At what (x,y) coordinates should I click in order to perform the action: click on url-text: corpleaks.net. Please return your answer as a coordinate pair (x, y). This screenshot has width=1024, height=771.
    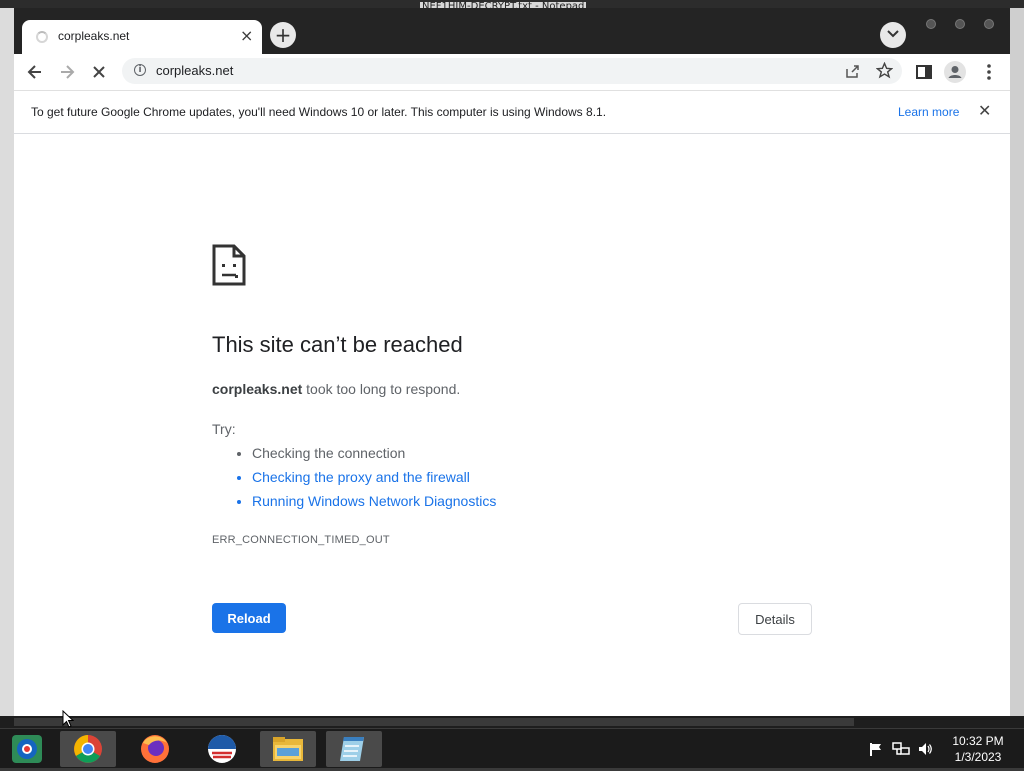
    Looking at the image, I should click on (194, 70).